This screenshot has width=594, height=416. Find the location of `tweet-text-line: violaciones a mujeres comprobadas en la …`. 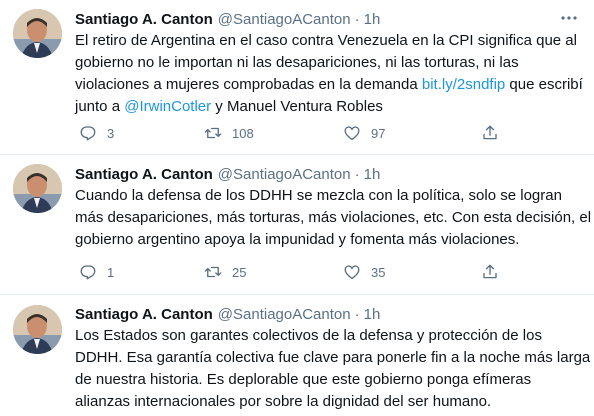

tweet-text-line: violaciones a mujeres comprobadas en la … is located at coordinates (330, 85).